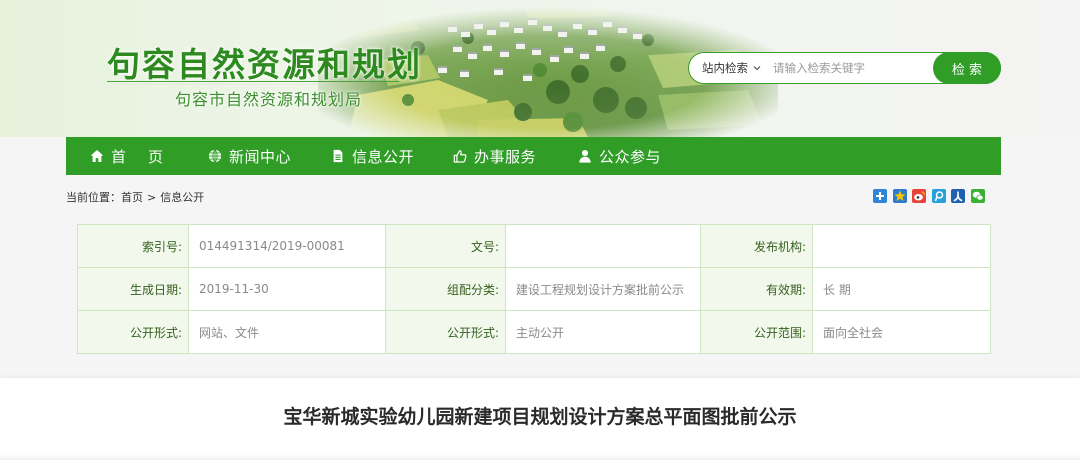  What do you see at coordinates (901, 332) in the screenshot?
I see `disclosure-scope-value: 面向全社会` at bounding box center [901, 332].